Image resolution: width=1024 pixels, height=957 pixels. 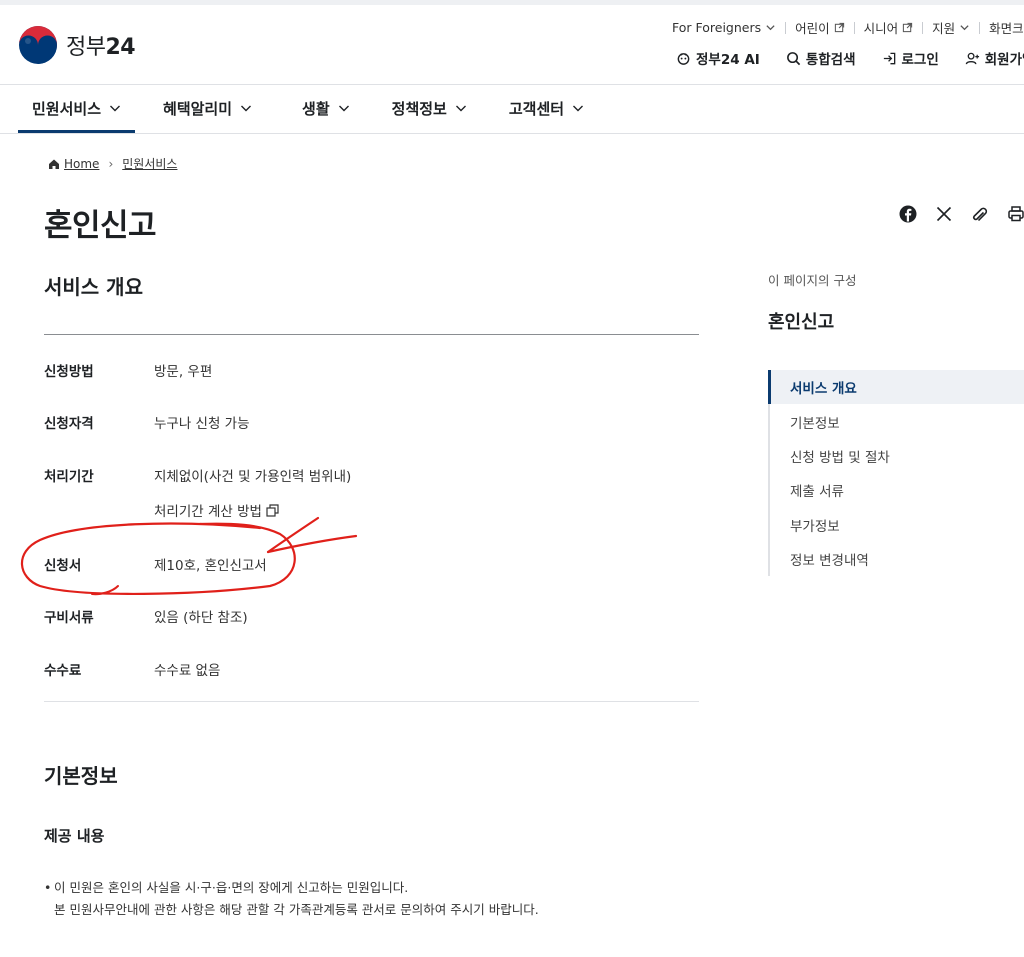 I want to click on logo-text: 정부24, so click(x=101, y=47).